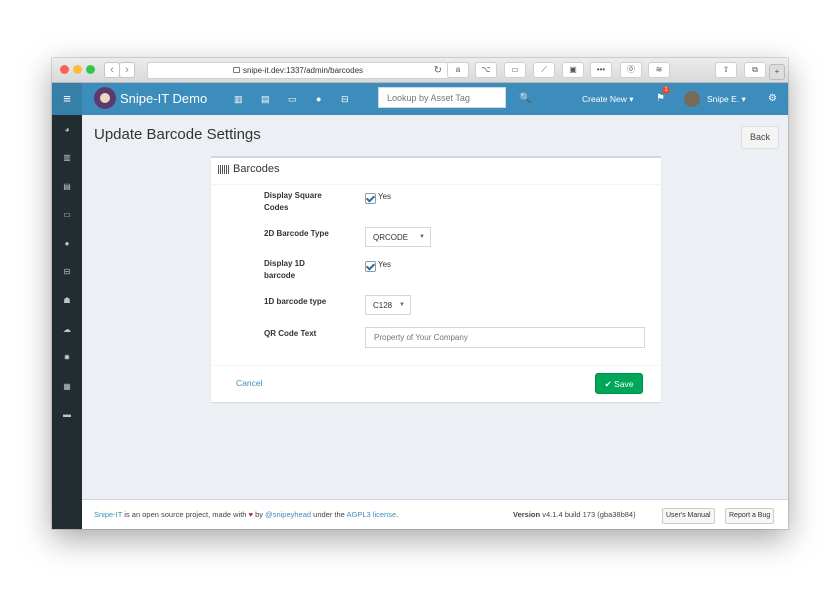  I want to click on brand-logo, so click(105, 98).